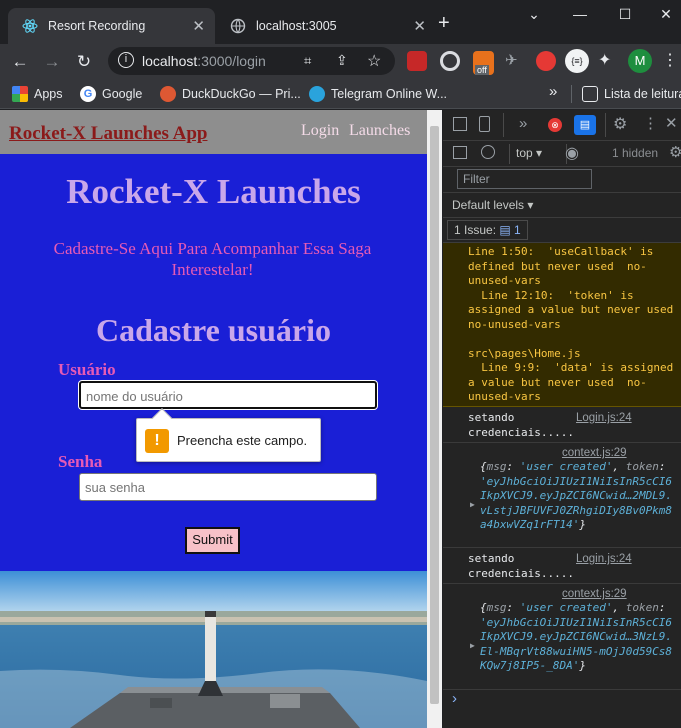 The image size is (681, 728). What do you see at coordinates (434, 415) in the screenshot?
I see `scrollbar-thumb` at bounding box center [434, 415].